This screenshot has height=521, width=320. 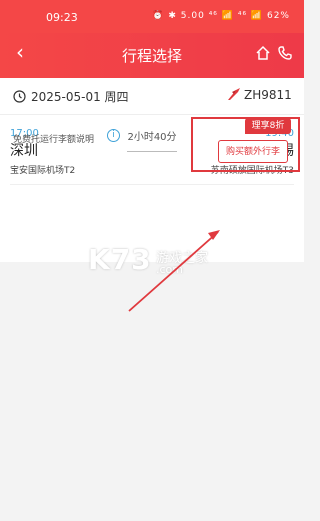 What do you see at coordinates (285, 55) in the screenshot?
I see `phone-icon` at bounding box center [285, 55].